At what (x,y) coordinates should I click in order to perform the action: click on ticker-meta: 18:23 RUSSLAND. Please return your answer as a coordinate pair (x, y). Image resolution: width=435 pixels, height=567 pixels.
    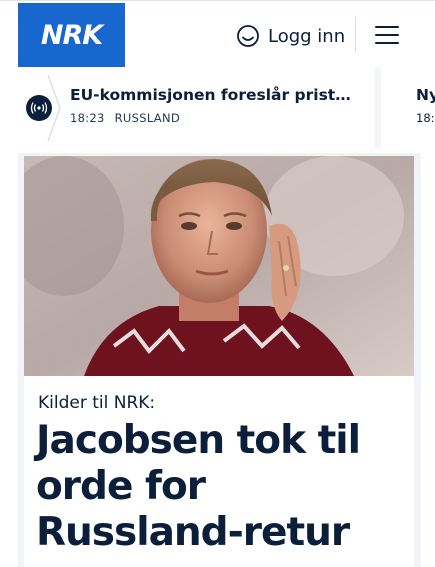
    Looking at the image, I should click on (125, 118).